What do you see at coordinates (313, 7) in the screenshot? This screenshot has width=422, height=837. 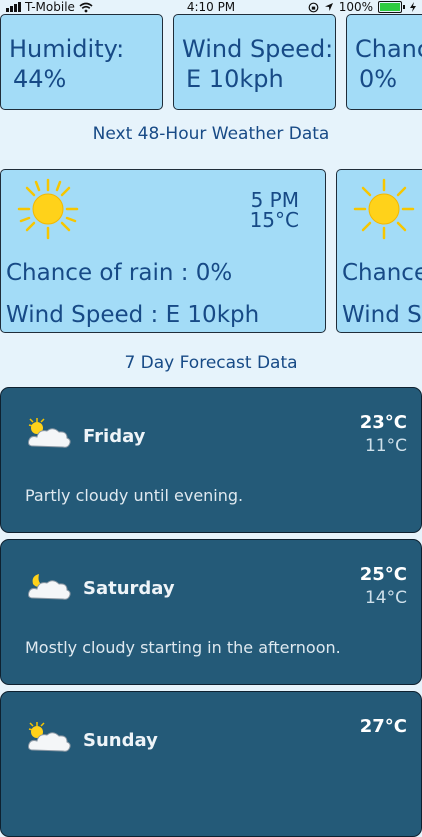 I see `orientation-lock-icon` at bounding box center [313, 7].